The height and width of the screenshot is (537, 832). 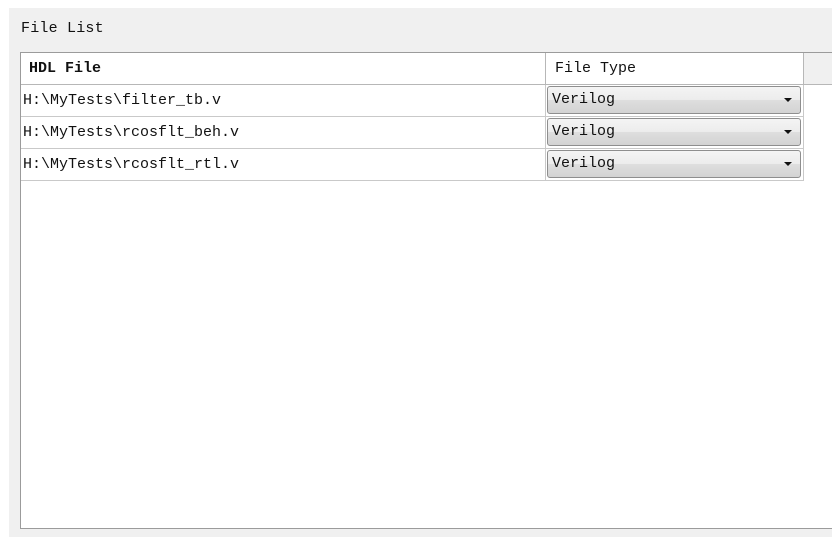 I want to click on table-row: H:\MyTests\rcosflt_rtl.v Verilog, so click(x=412, y=165).